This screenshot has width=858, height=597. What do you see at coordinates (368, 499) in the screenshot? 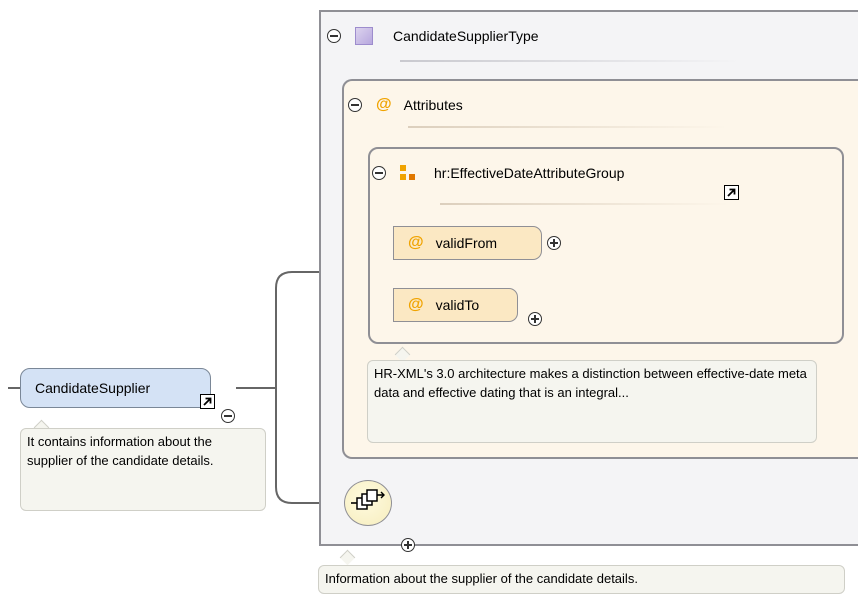
I see `sequence-compositor-icon` at bounding box center [368, 499].